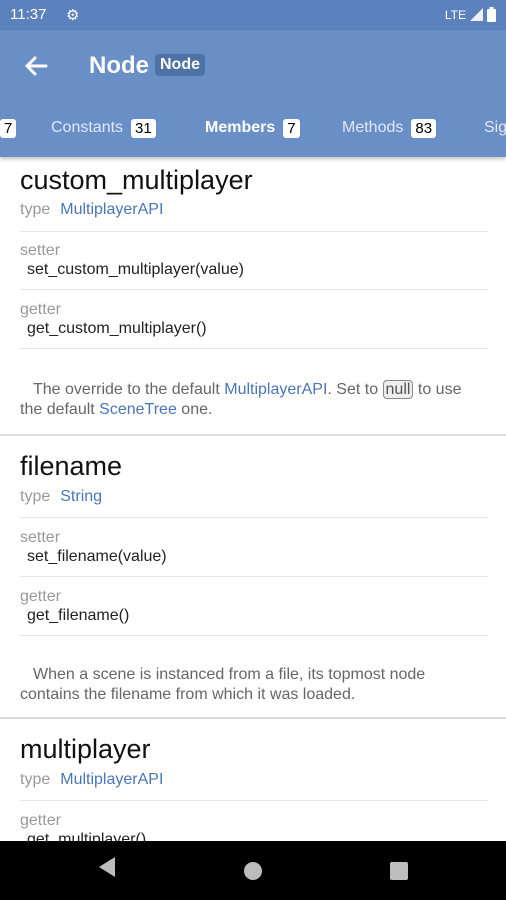  Describe the element at coordinates (135, 269) in the screenshot. I see `setter-value: set_custom_multiplayer(value)` at that location.